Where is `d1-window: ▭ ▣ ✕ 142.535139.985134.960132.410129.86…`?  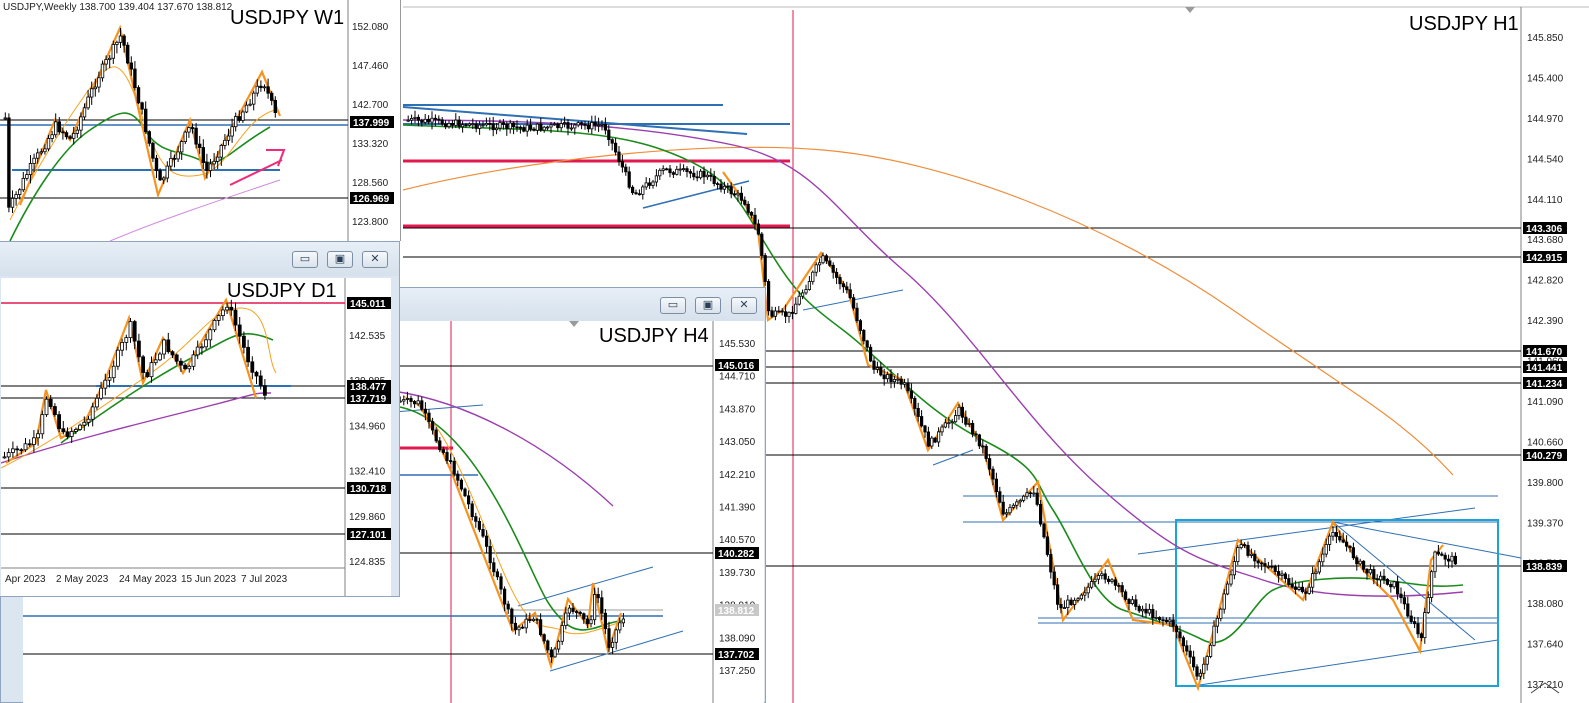
d1-window: ▭ ▣ ✕ 142.535139.985134.960132.410129.86… is located at coordinates (200, 419).